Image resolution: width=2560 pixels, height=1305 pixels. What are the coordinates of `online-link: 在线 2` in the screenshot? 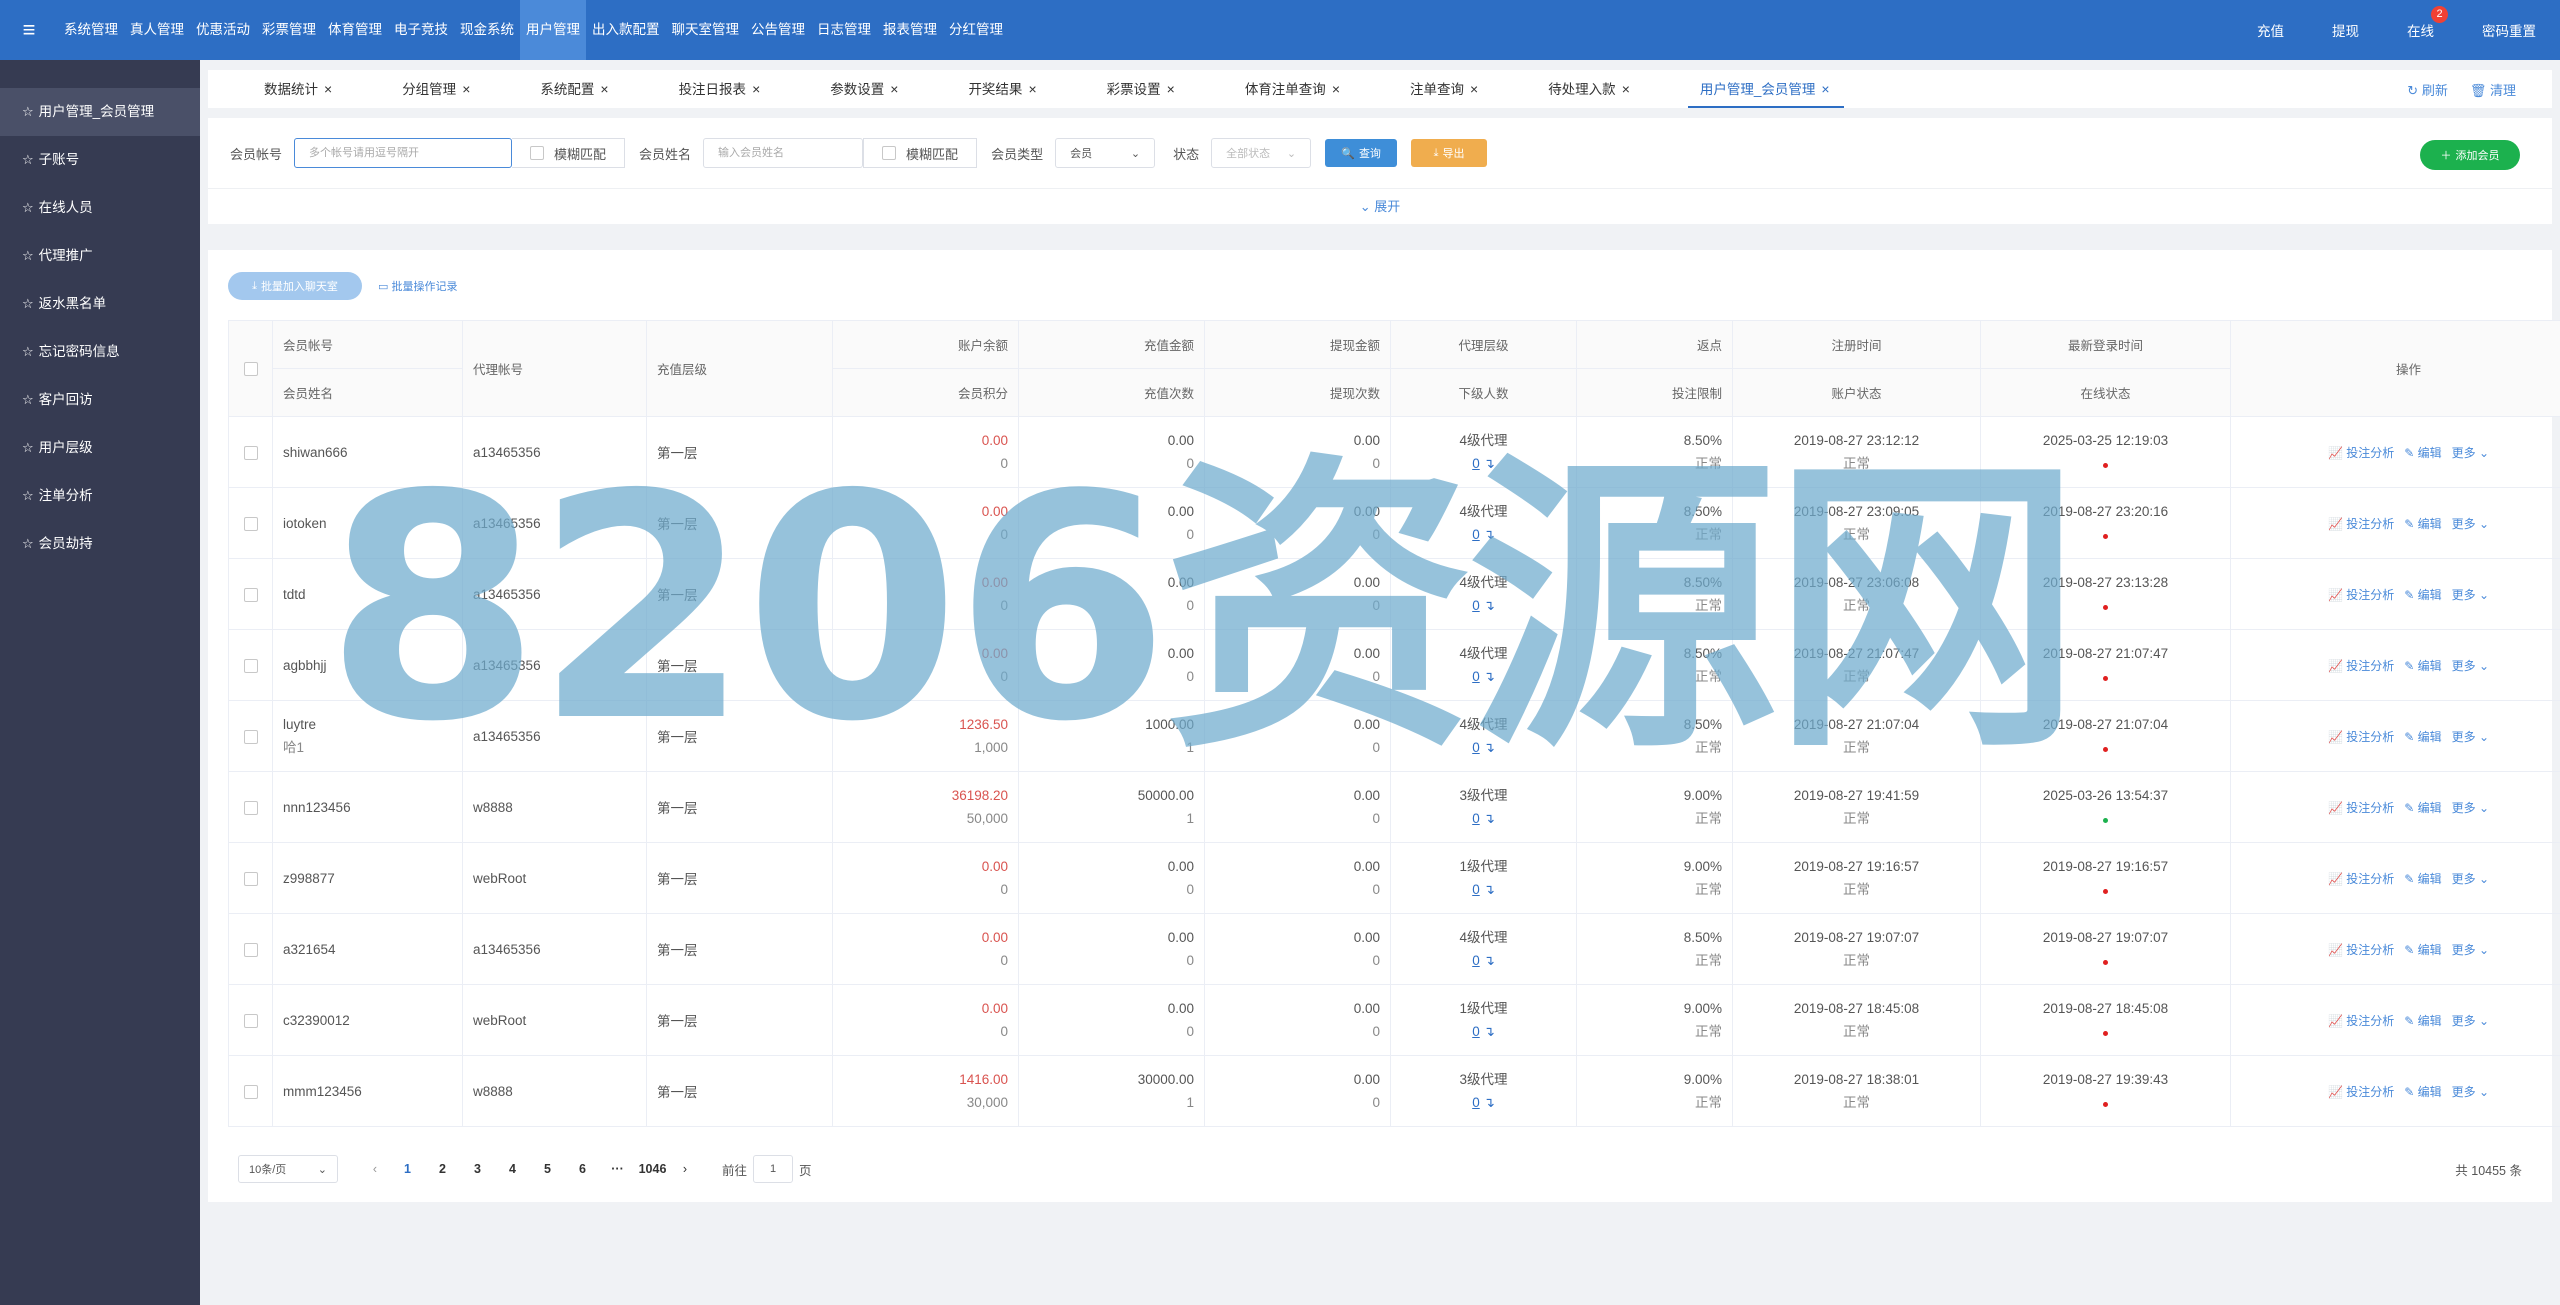 It's located at (2420, 23).